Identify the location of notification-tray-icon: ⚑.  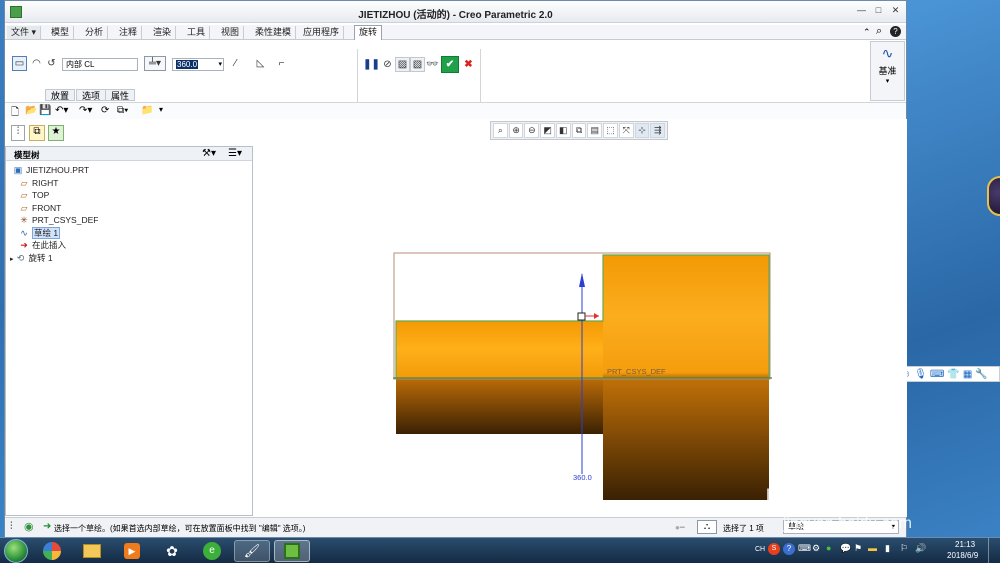
(858, 548).